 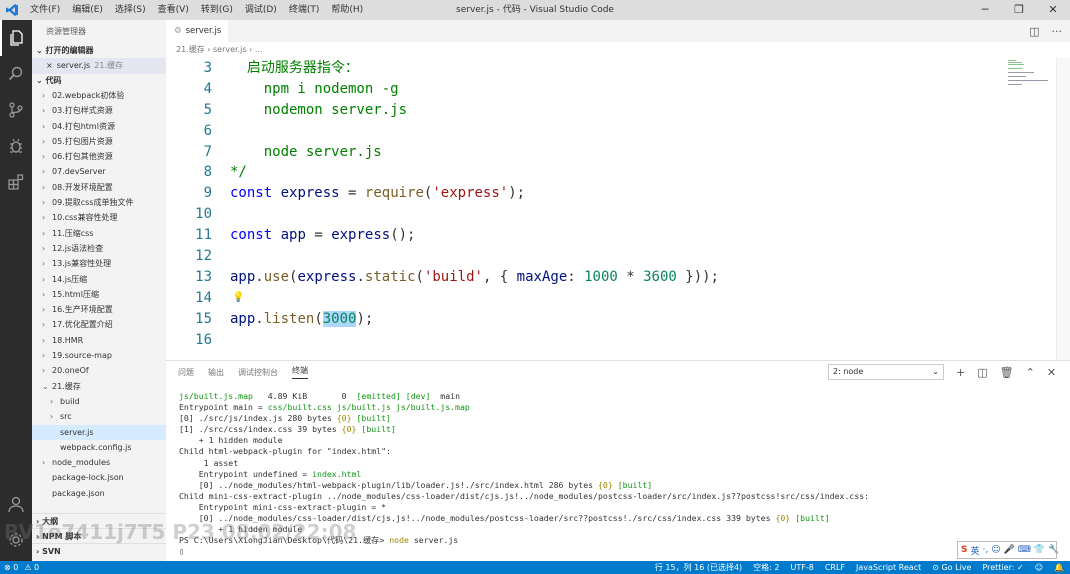 I want to click on restore-button: ❐, so click(x=1019, y=10).